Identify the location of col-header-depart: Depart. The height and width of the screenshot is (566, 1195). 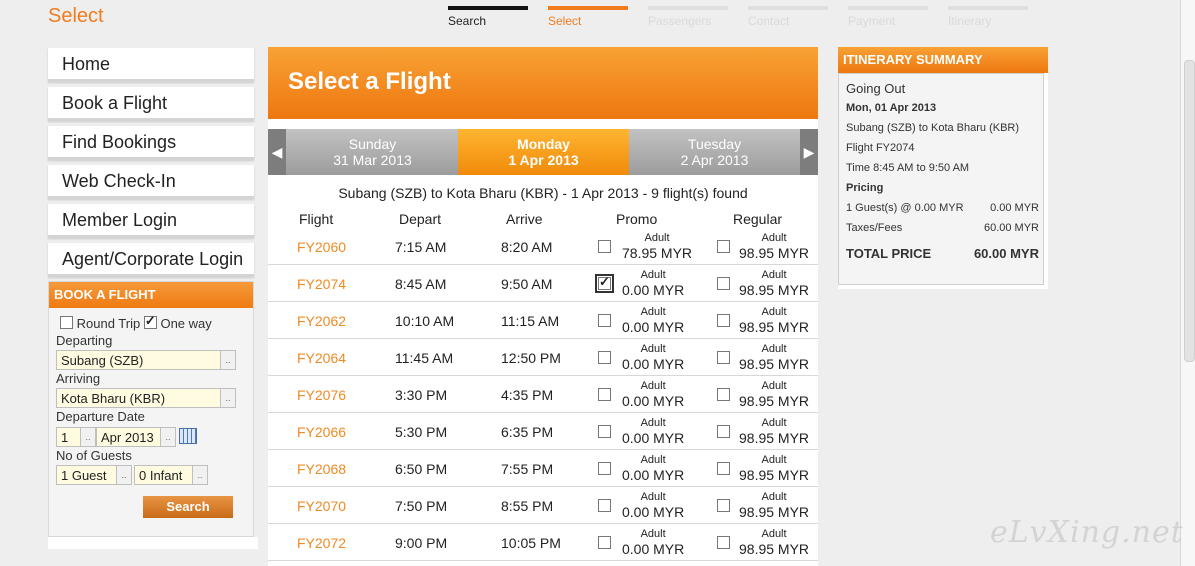
(420, 219).